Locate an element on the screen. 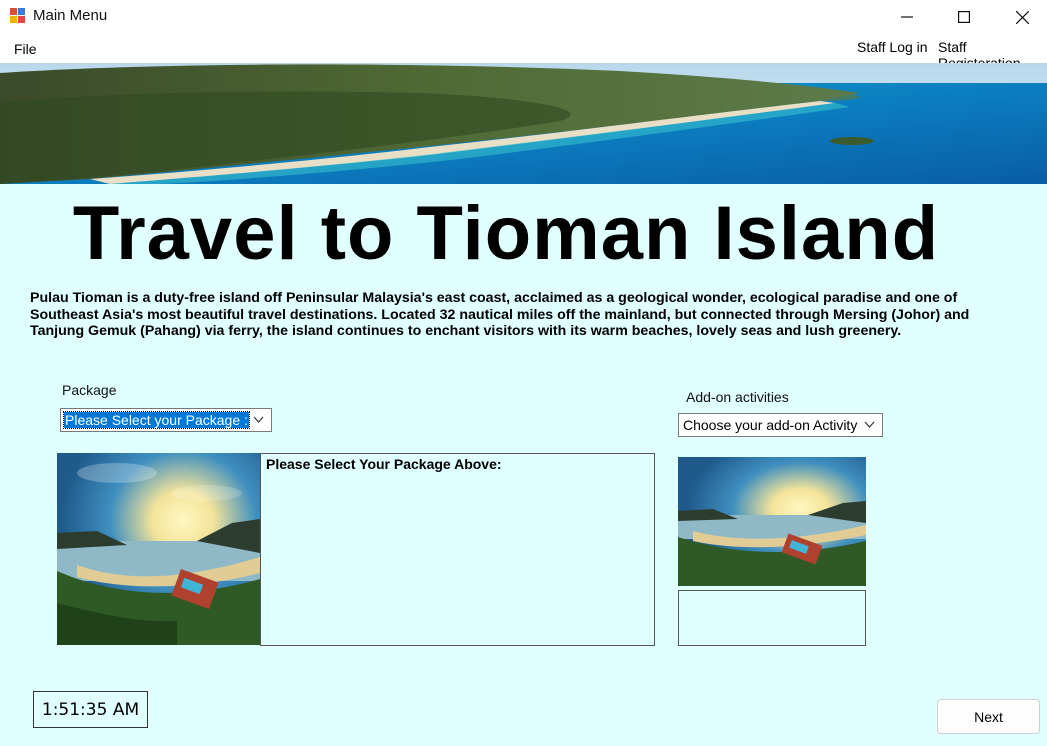 This screenshot has height=746, width=1047. maximize-button is located at coordinates (964, 17).